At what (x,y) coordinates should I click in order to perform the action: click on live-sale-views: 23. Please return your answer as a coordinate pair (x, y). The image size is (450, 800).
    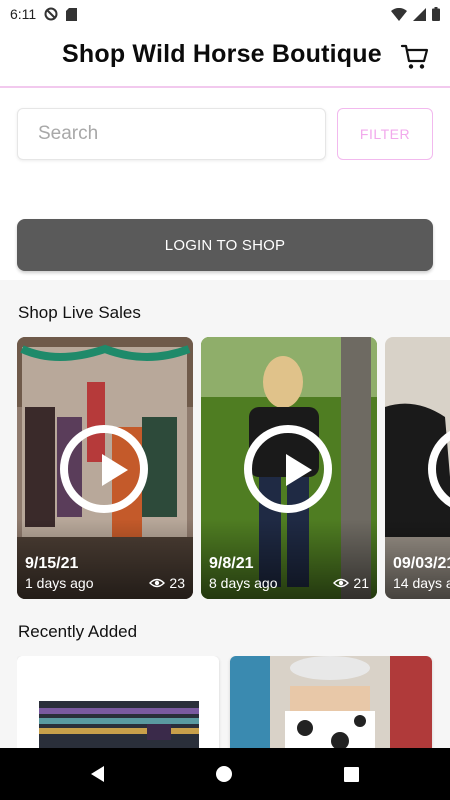
    Looking at the image, I should click on (167, 583).